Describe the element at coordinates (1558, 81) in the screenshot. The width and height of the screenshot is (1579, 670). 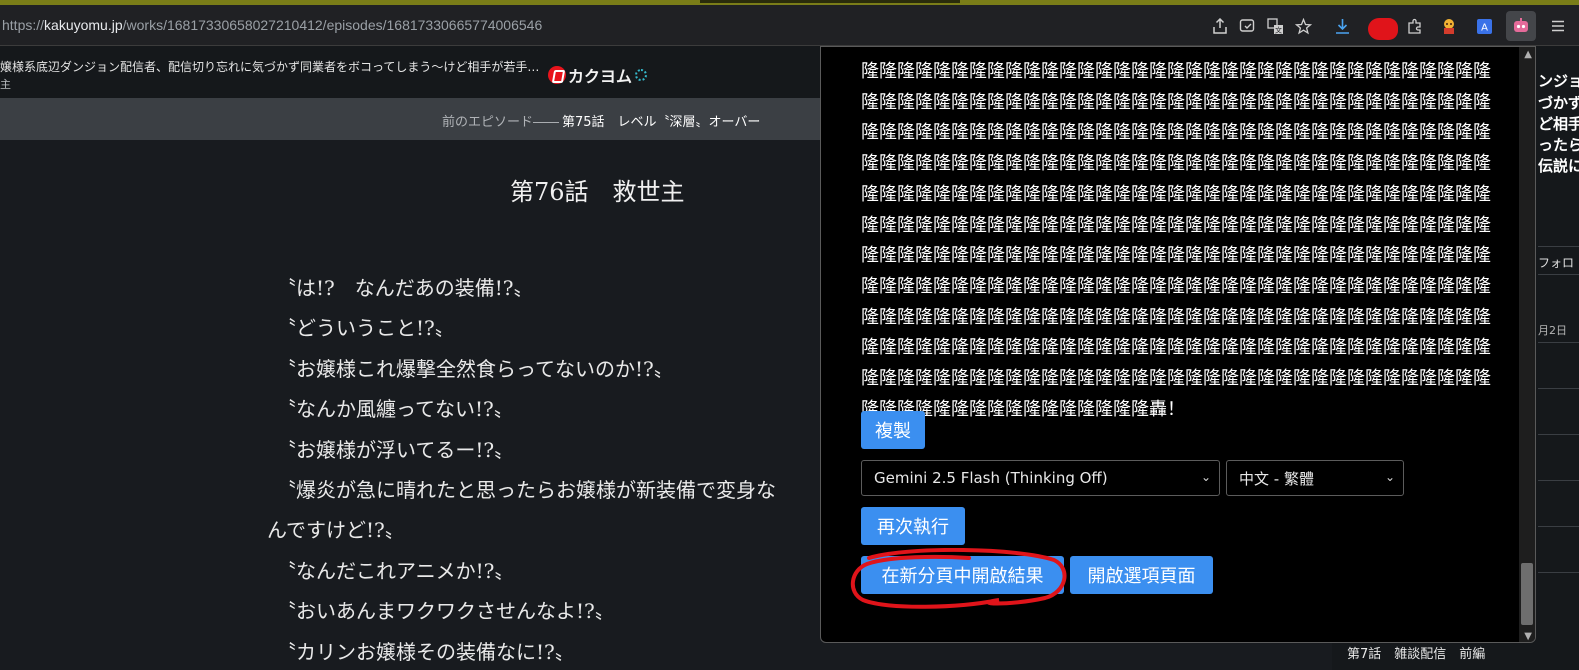
I see `work-title-fragment: ンジョ` at that location.